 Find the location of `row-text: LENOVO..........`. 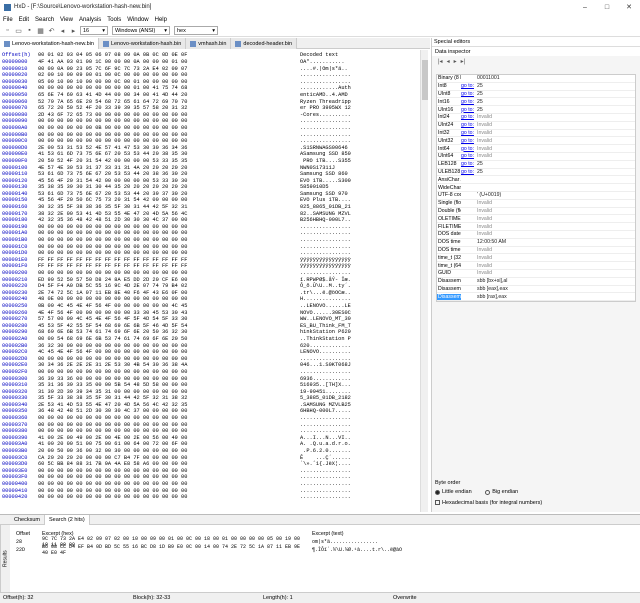

row-text: LENOVO.......... is located at coordinates (360, 352).